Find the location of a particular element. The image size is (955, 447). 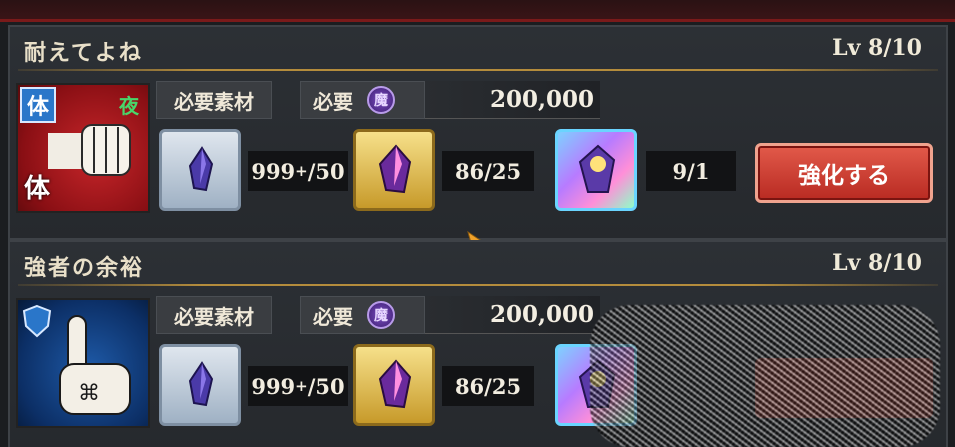

type-badge: 体 is located at coordinates (38, 105).